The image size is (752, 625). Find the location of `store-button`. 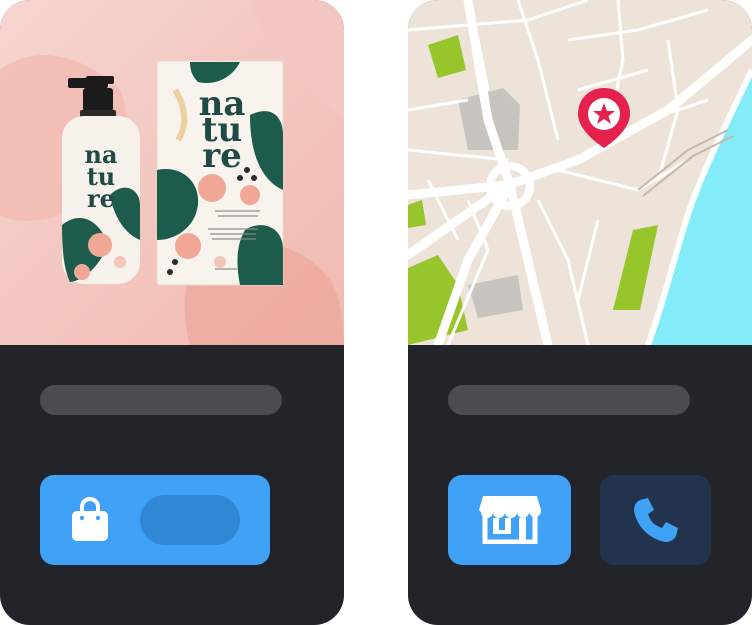

store-button is located at coordinates (509, 520).